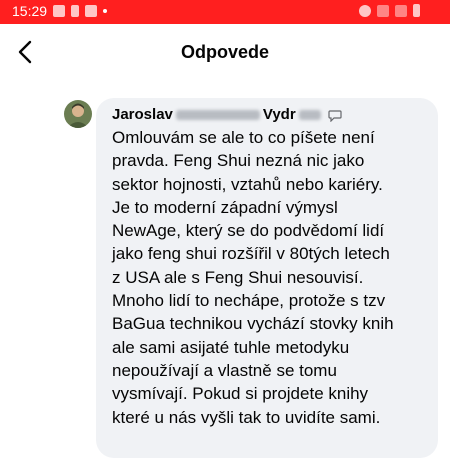 The image size is (450, 458). I want to click on redacted-name, so click(217, 114).